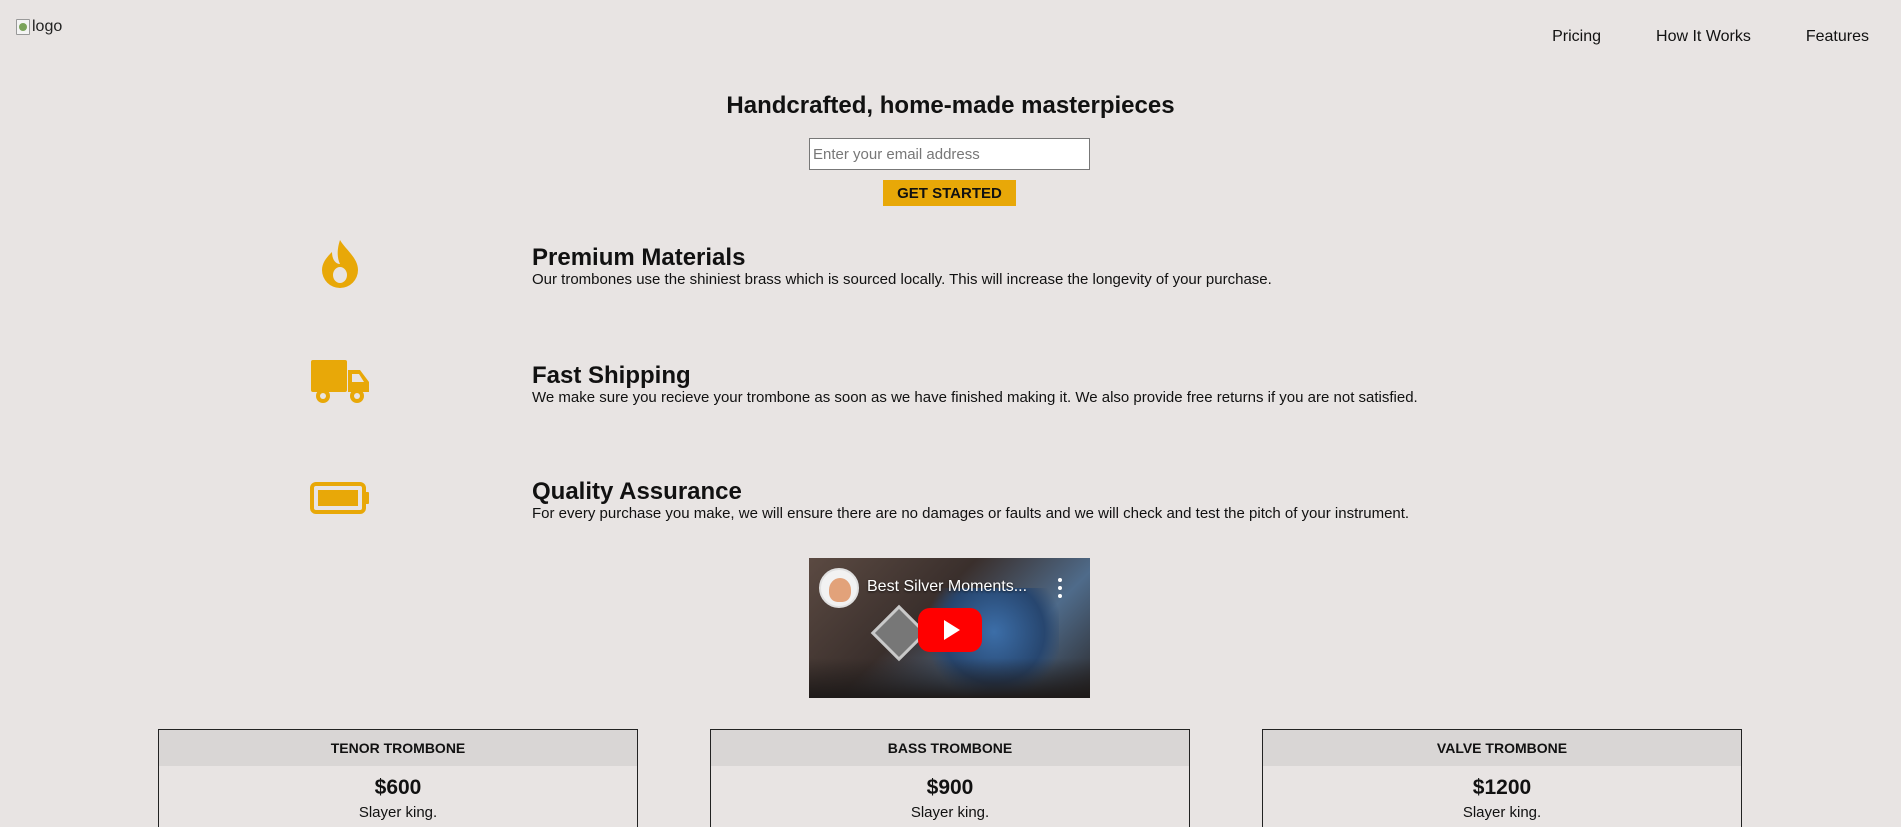 The image size is (1901, 827). I want to click on logo: logo, so click(39, 27).